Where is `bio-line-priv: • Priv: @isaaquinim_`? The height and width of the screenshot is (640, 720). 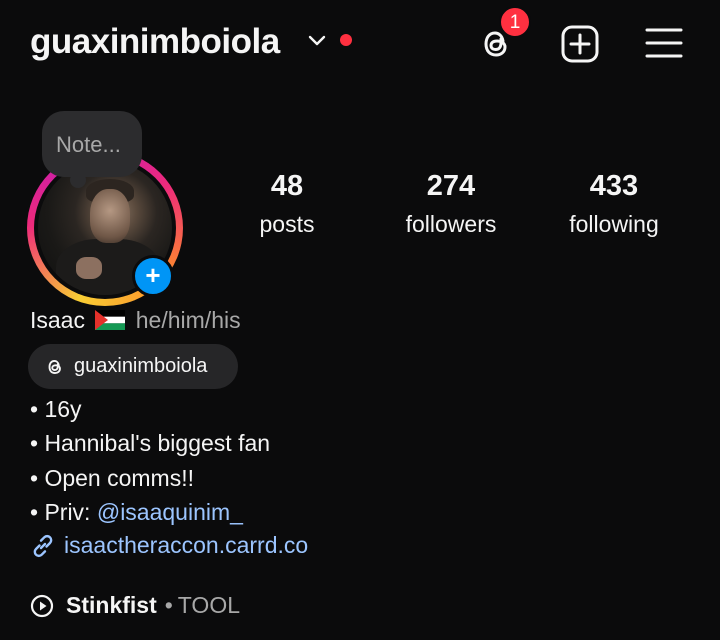
bio-line-priv: • Priv: @isaaquinim_ is located at coordinates (136, 512).